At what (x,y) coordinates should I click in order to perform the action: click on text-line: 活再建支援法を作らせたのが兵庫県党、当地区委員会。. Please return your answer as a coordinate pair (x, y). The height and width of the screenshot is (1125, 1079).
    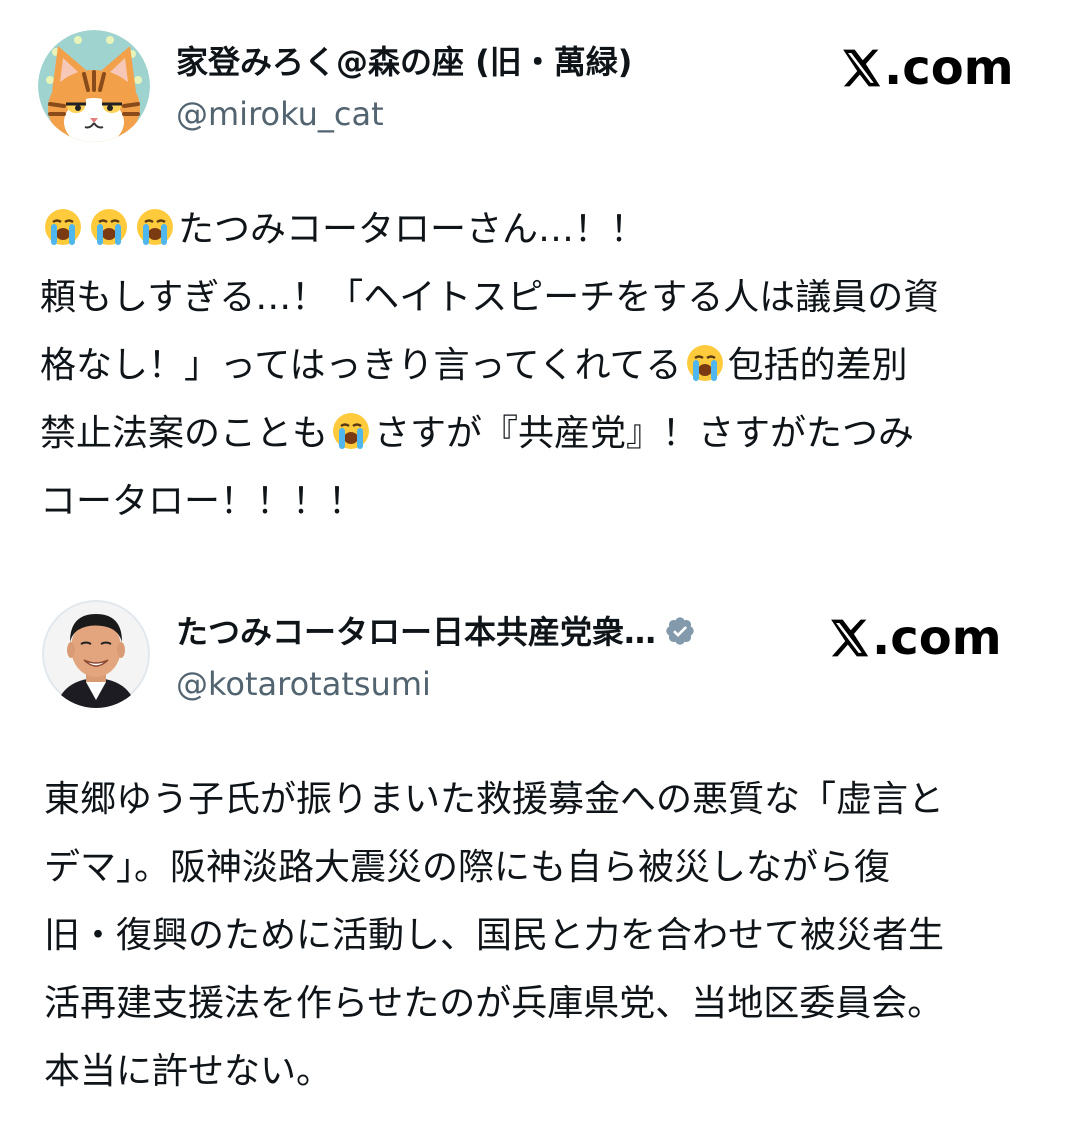
    Looking at the image, I should click on (494, 1003).